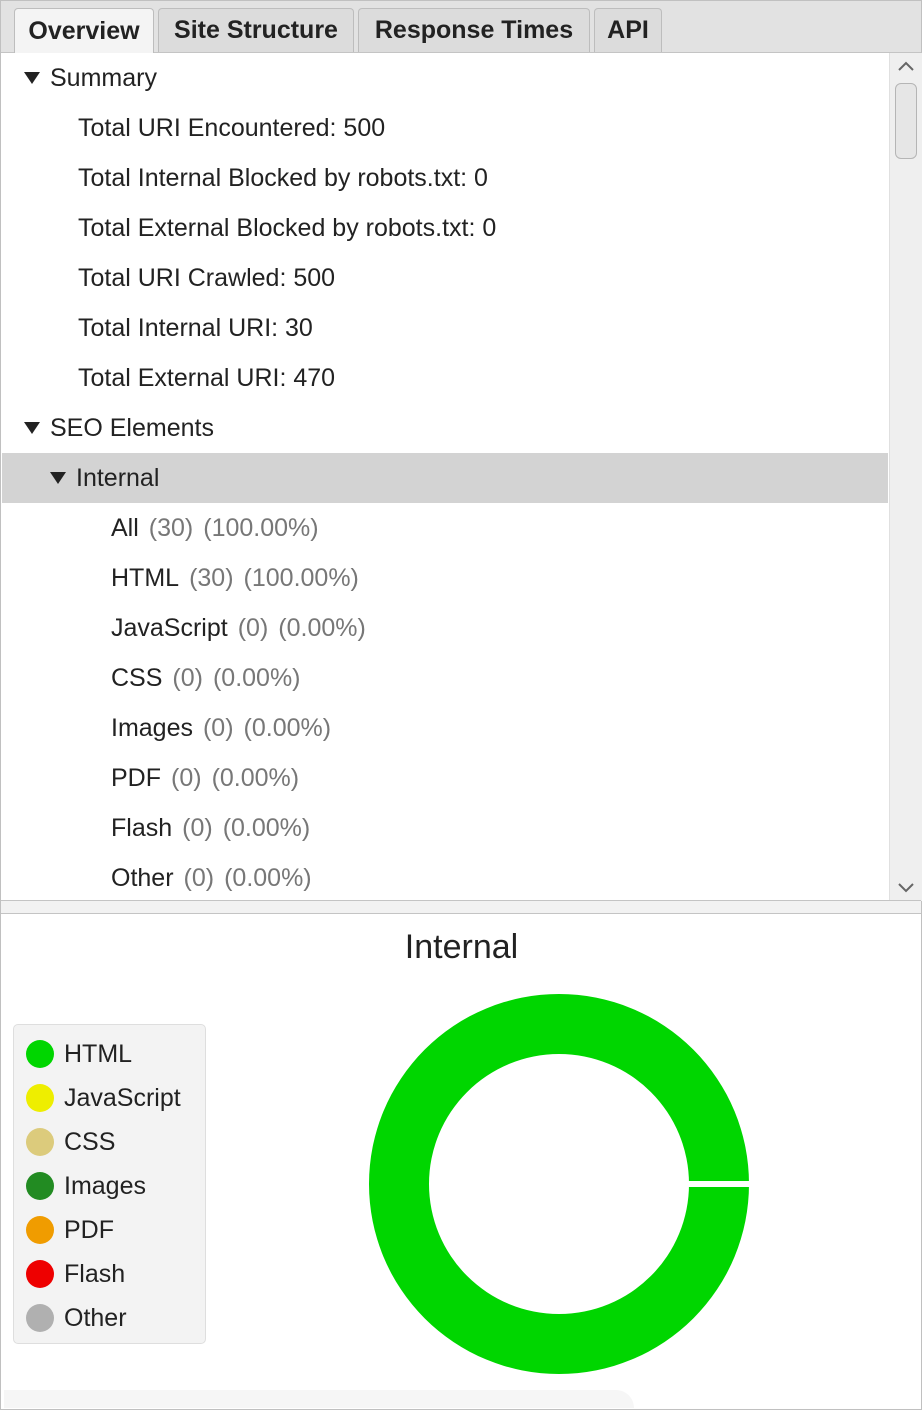  I want to click on internal-item-javascript: JavaScript (0) (0.00%), so click(445, 628).